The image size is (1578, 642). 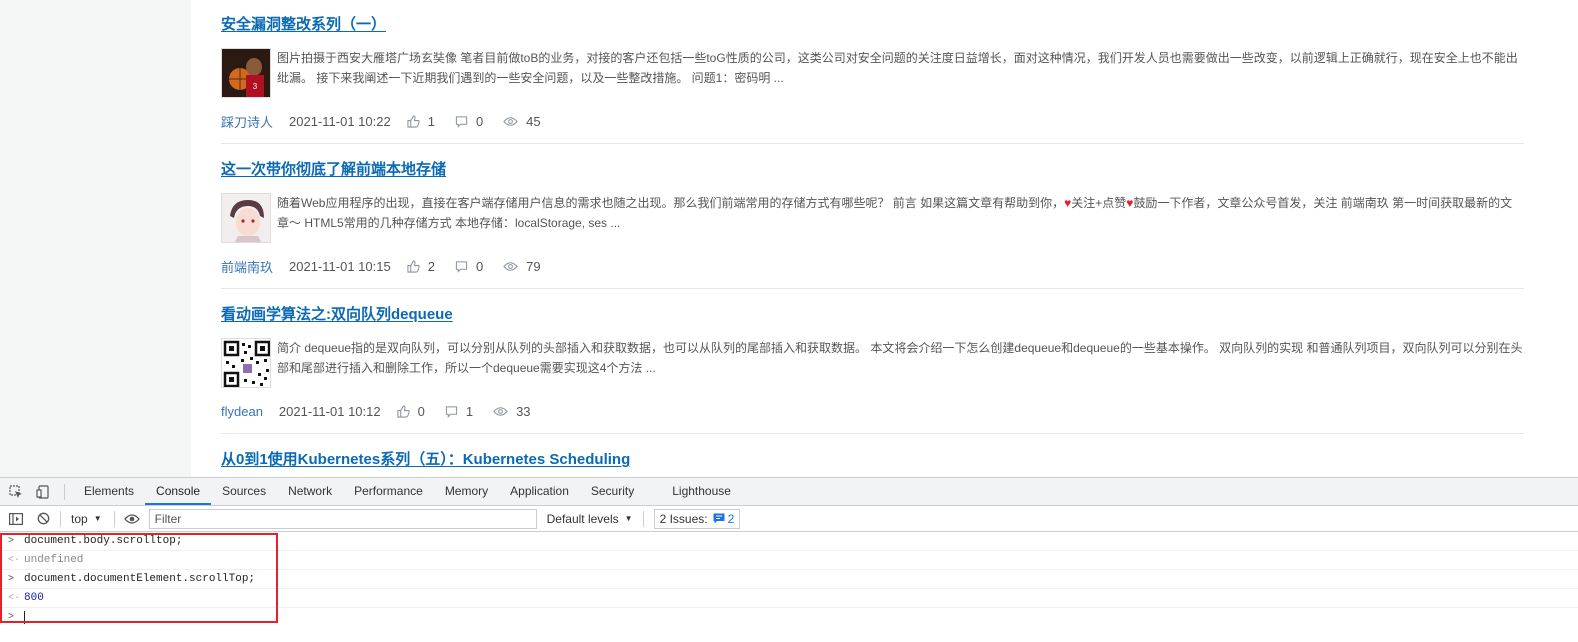 What do you see at coordinates (140, 579) in the screenshot?
I see `console-command-text: document.documentElement.scrollTop;` at bounding box center [140, 579].